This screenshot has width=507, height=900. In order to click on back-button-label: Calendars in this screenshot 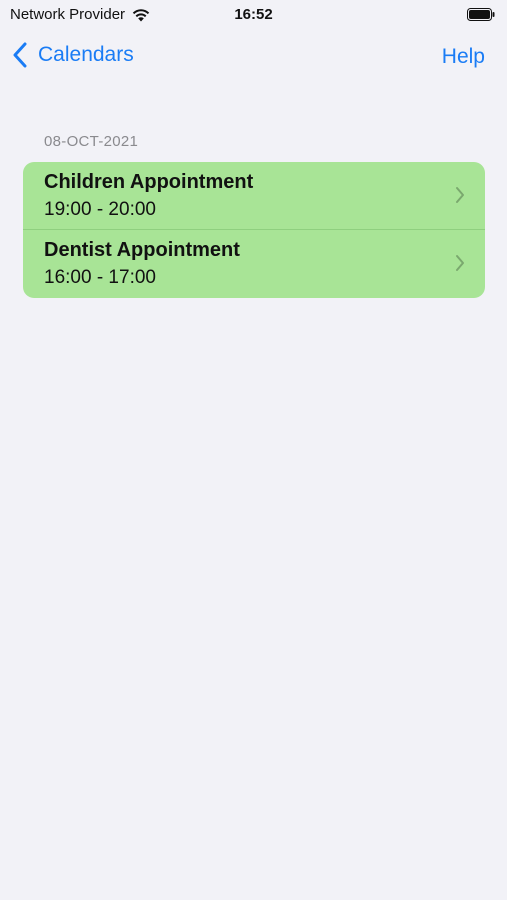, I will do `click(86, 54)`.